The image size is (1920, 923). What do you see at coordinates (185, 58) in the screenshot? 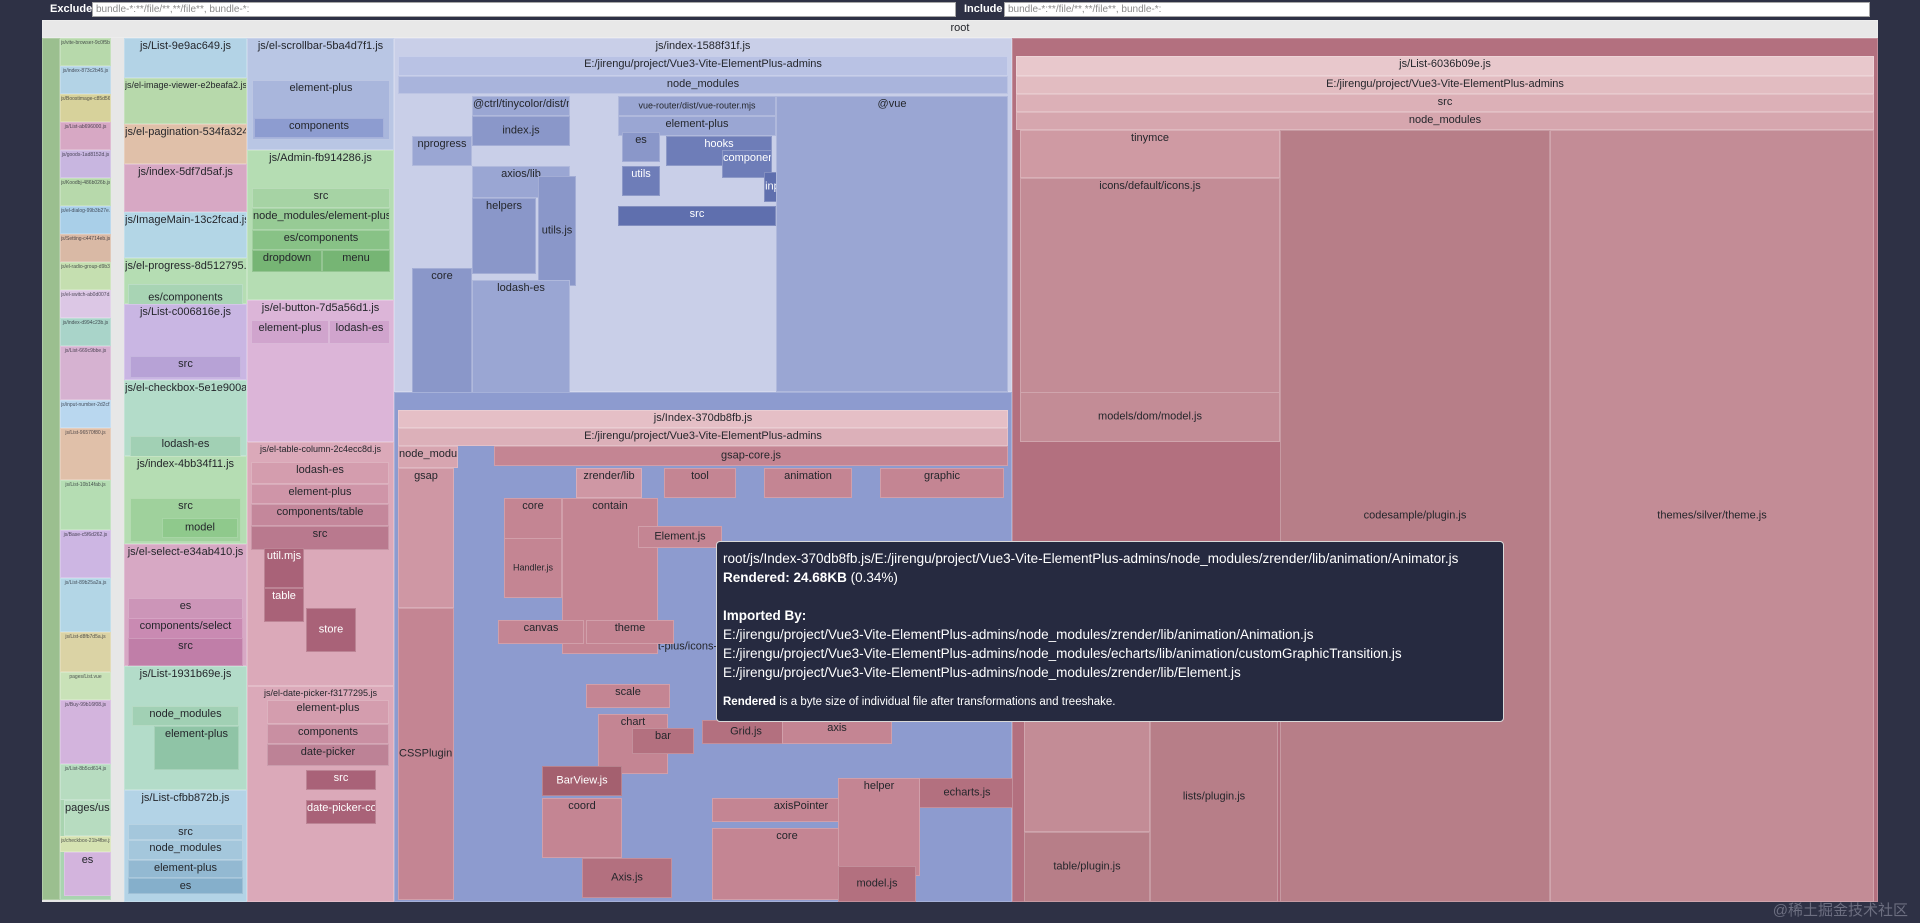
I see `treemap-node: js/List-9e9ac649.js` at bounding box center [185, 58].